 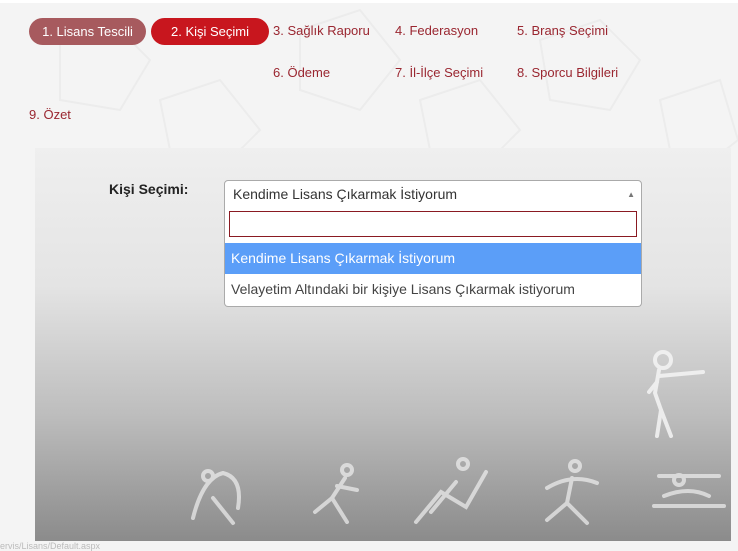 What do you see at coordinates (439, 72) in the screenshot?
I see `step-7-il-ilce-secimi: 7. İl-İlçe Seçimi` at bounding box center [439, 72].